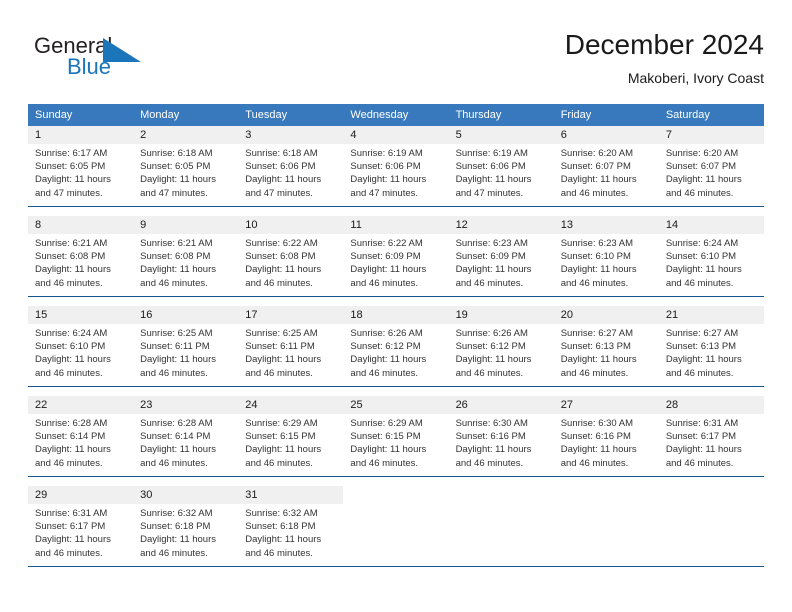 The width and height of the screenshot is (792, 612). I want to click on day-cell-29: 29, so click(81, 495).